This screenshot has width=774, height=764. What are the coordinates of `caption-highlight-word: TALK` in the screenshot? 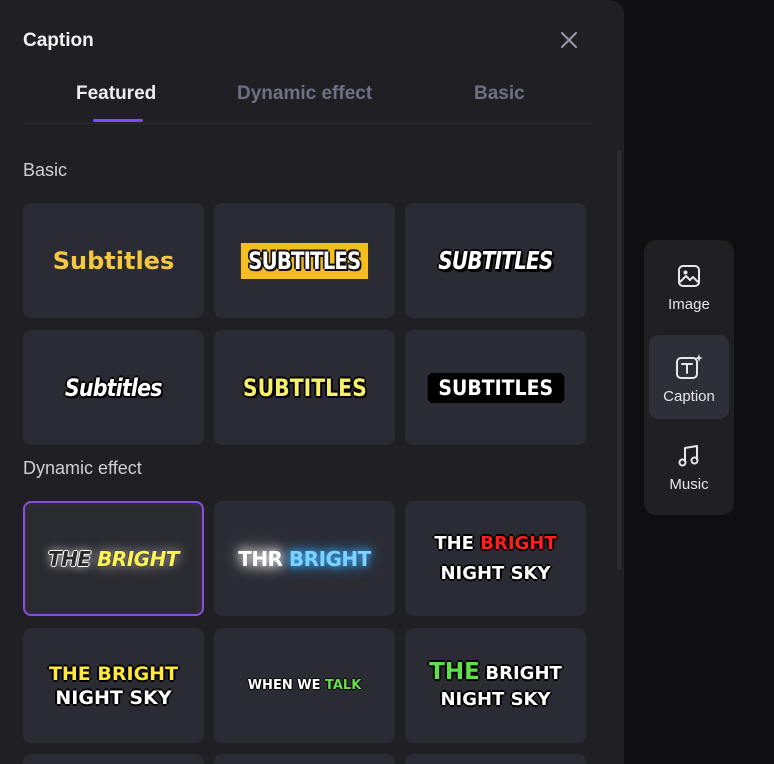 It's located at (343, 685).